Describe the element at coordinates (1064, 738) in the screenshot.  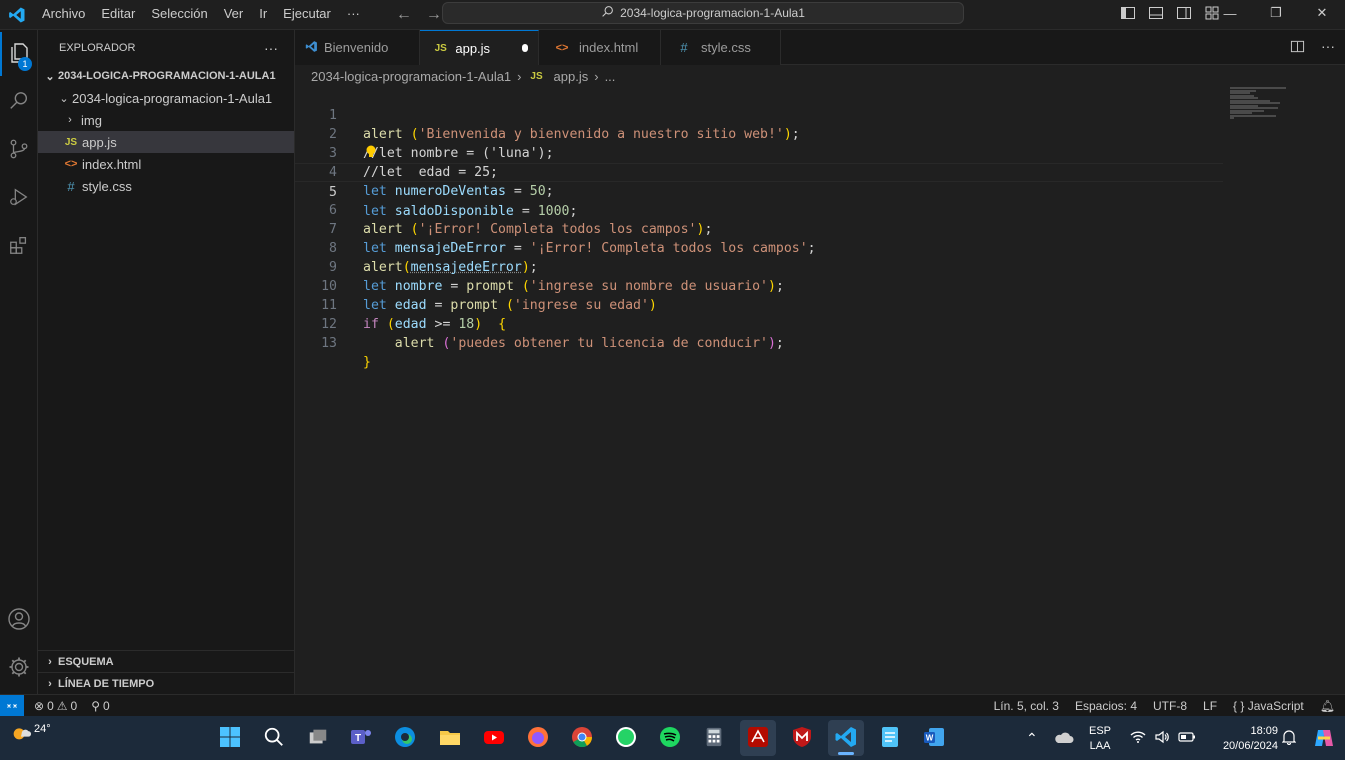
I see `onedrive-icon` at that location.